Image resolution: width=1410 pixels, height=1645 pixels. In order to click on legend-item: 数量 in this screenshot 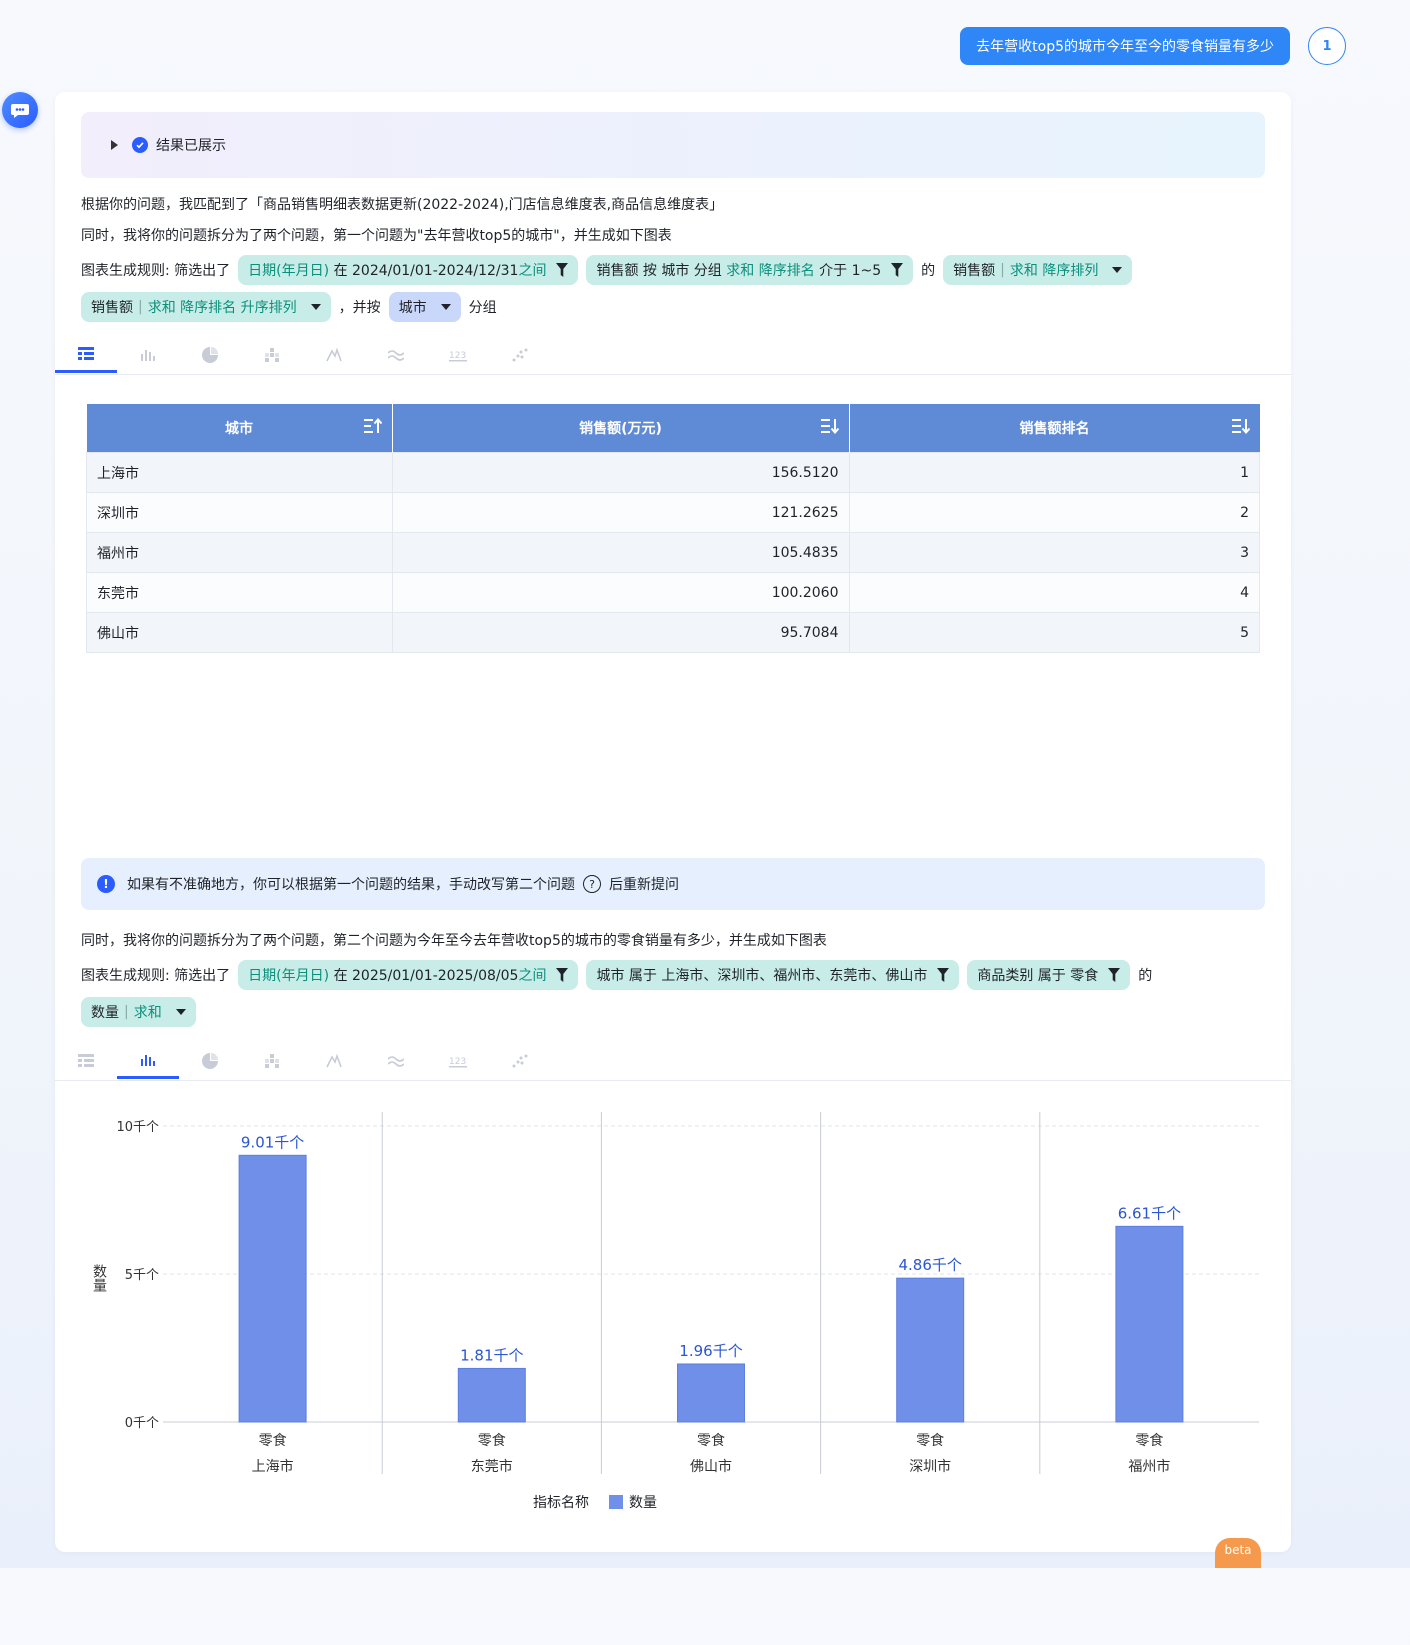, I will do `click(643, 1502)`.